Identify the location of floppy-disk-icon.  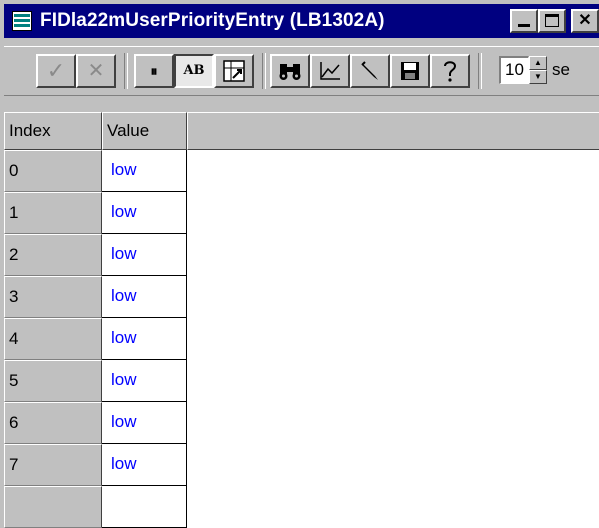
(410, 71).